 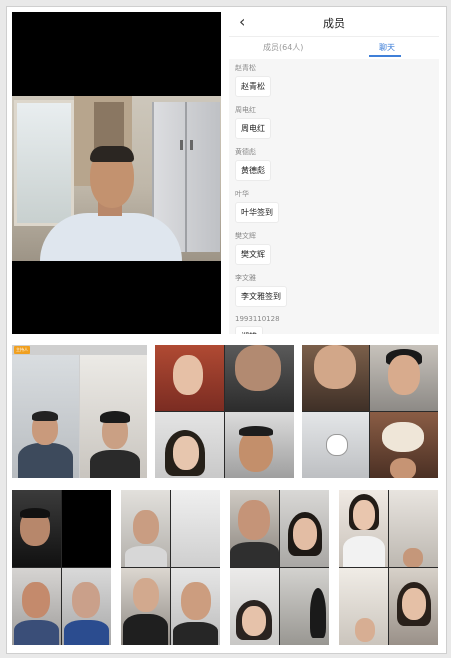 I want to click on video-grid: 主持人, so click(x=79, y=411).